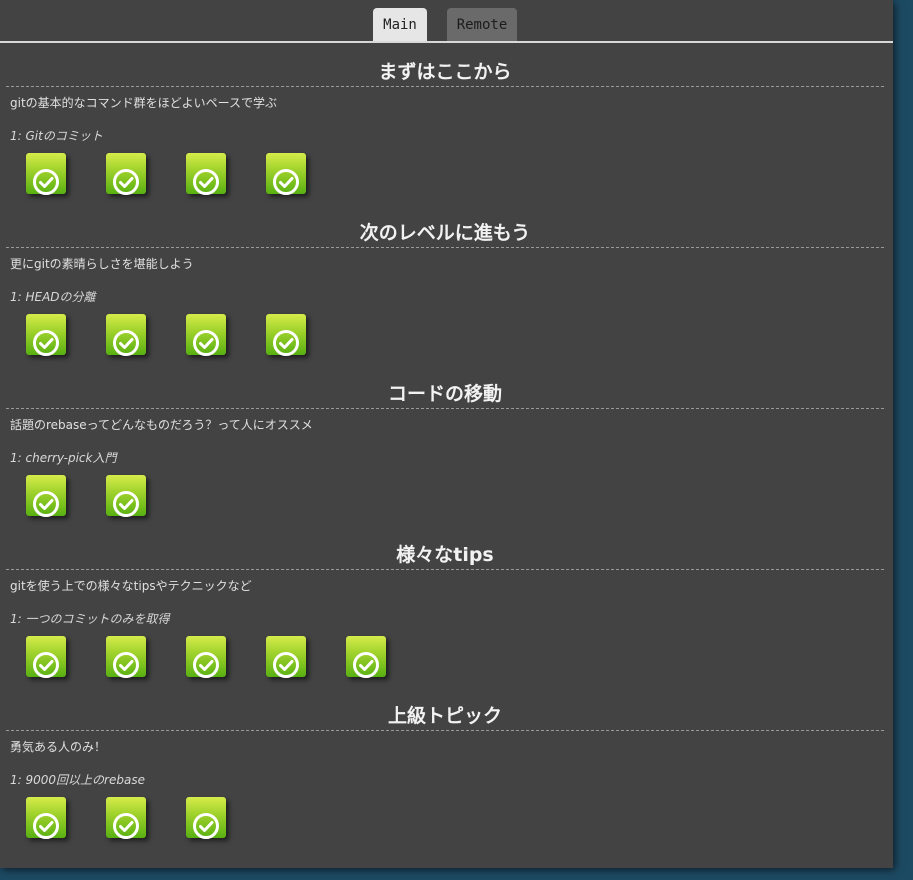 This screenshot has height=880, width=913. What do you see at coordinates (482, 24) in the screenshot?
I see `tab-remote: Remote` at bounding box center [482, 24].